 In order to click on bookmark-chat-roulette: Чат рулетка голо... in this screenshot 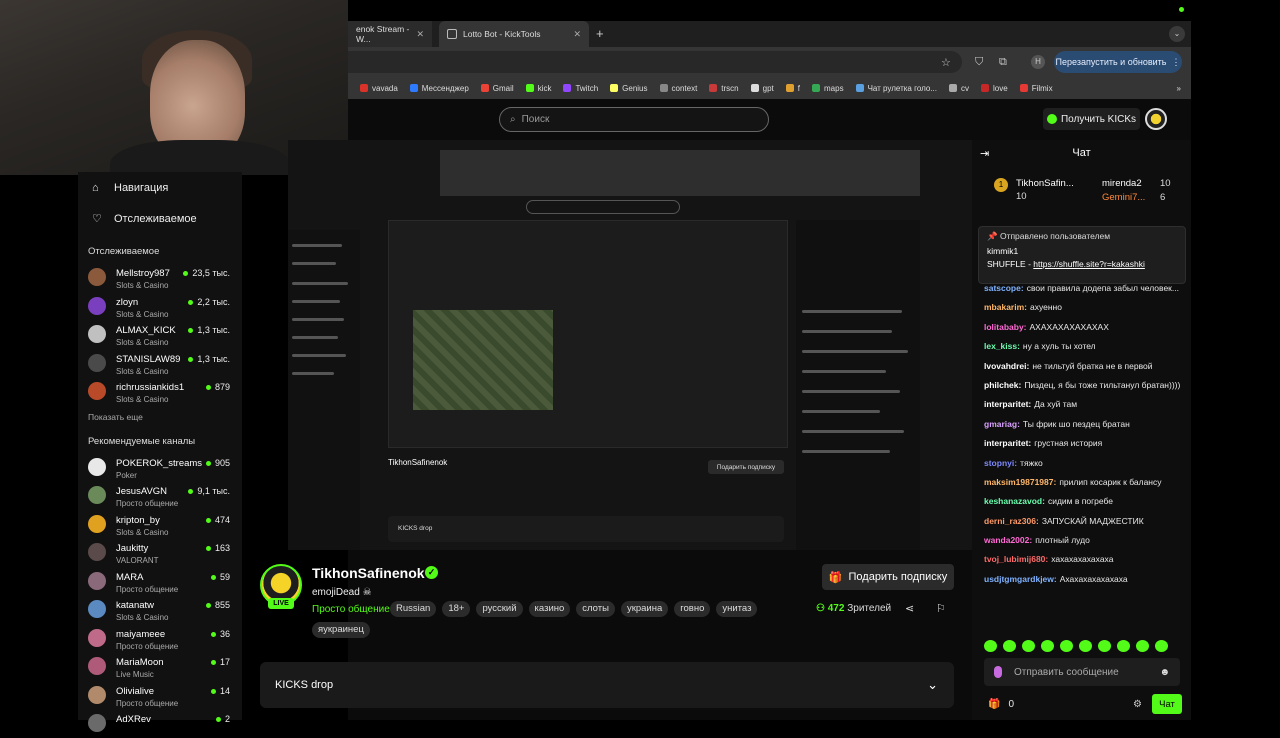, I will do `click(896, 88)`.